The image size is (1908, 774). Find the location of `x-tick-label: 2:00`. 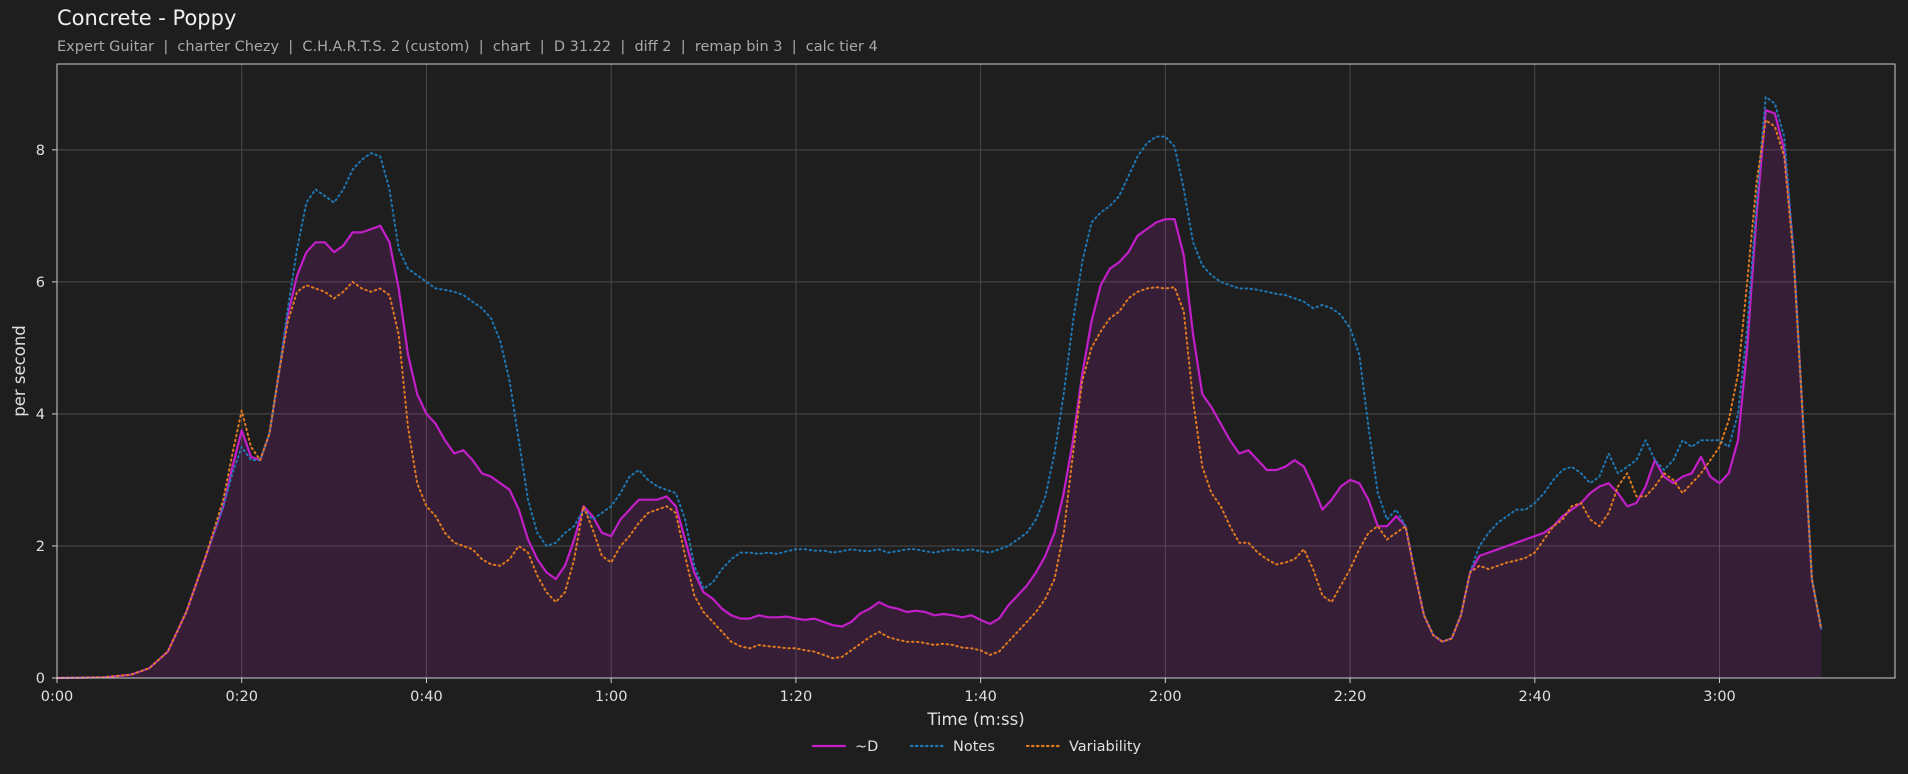

x-tick-label: 2:00 is located at coordinates (1165, 697).